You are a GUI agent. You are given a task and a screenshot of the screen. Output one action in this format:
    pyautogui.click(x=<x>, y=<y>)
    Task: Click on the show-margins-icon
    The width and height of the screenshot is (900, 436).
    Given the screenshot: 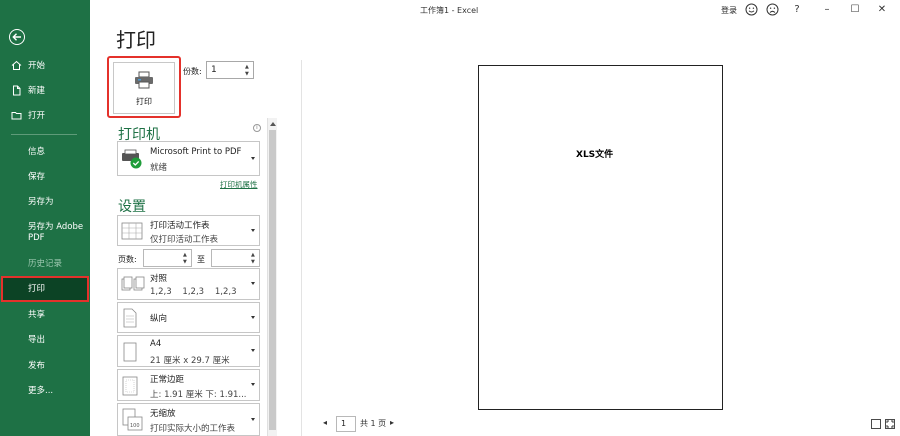 What is the action you would take?
    pyautogui.click(x=876, y=424)
    